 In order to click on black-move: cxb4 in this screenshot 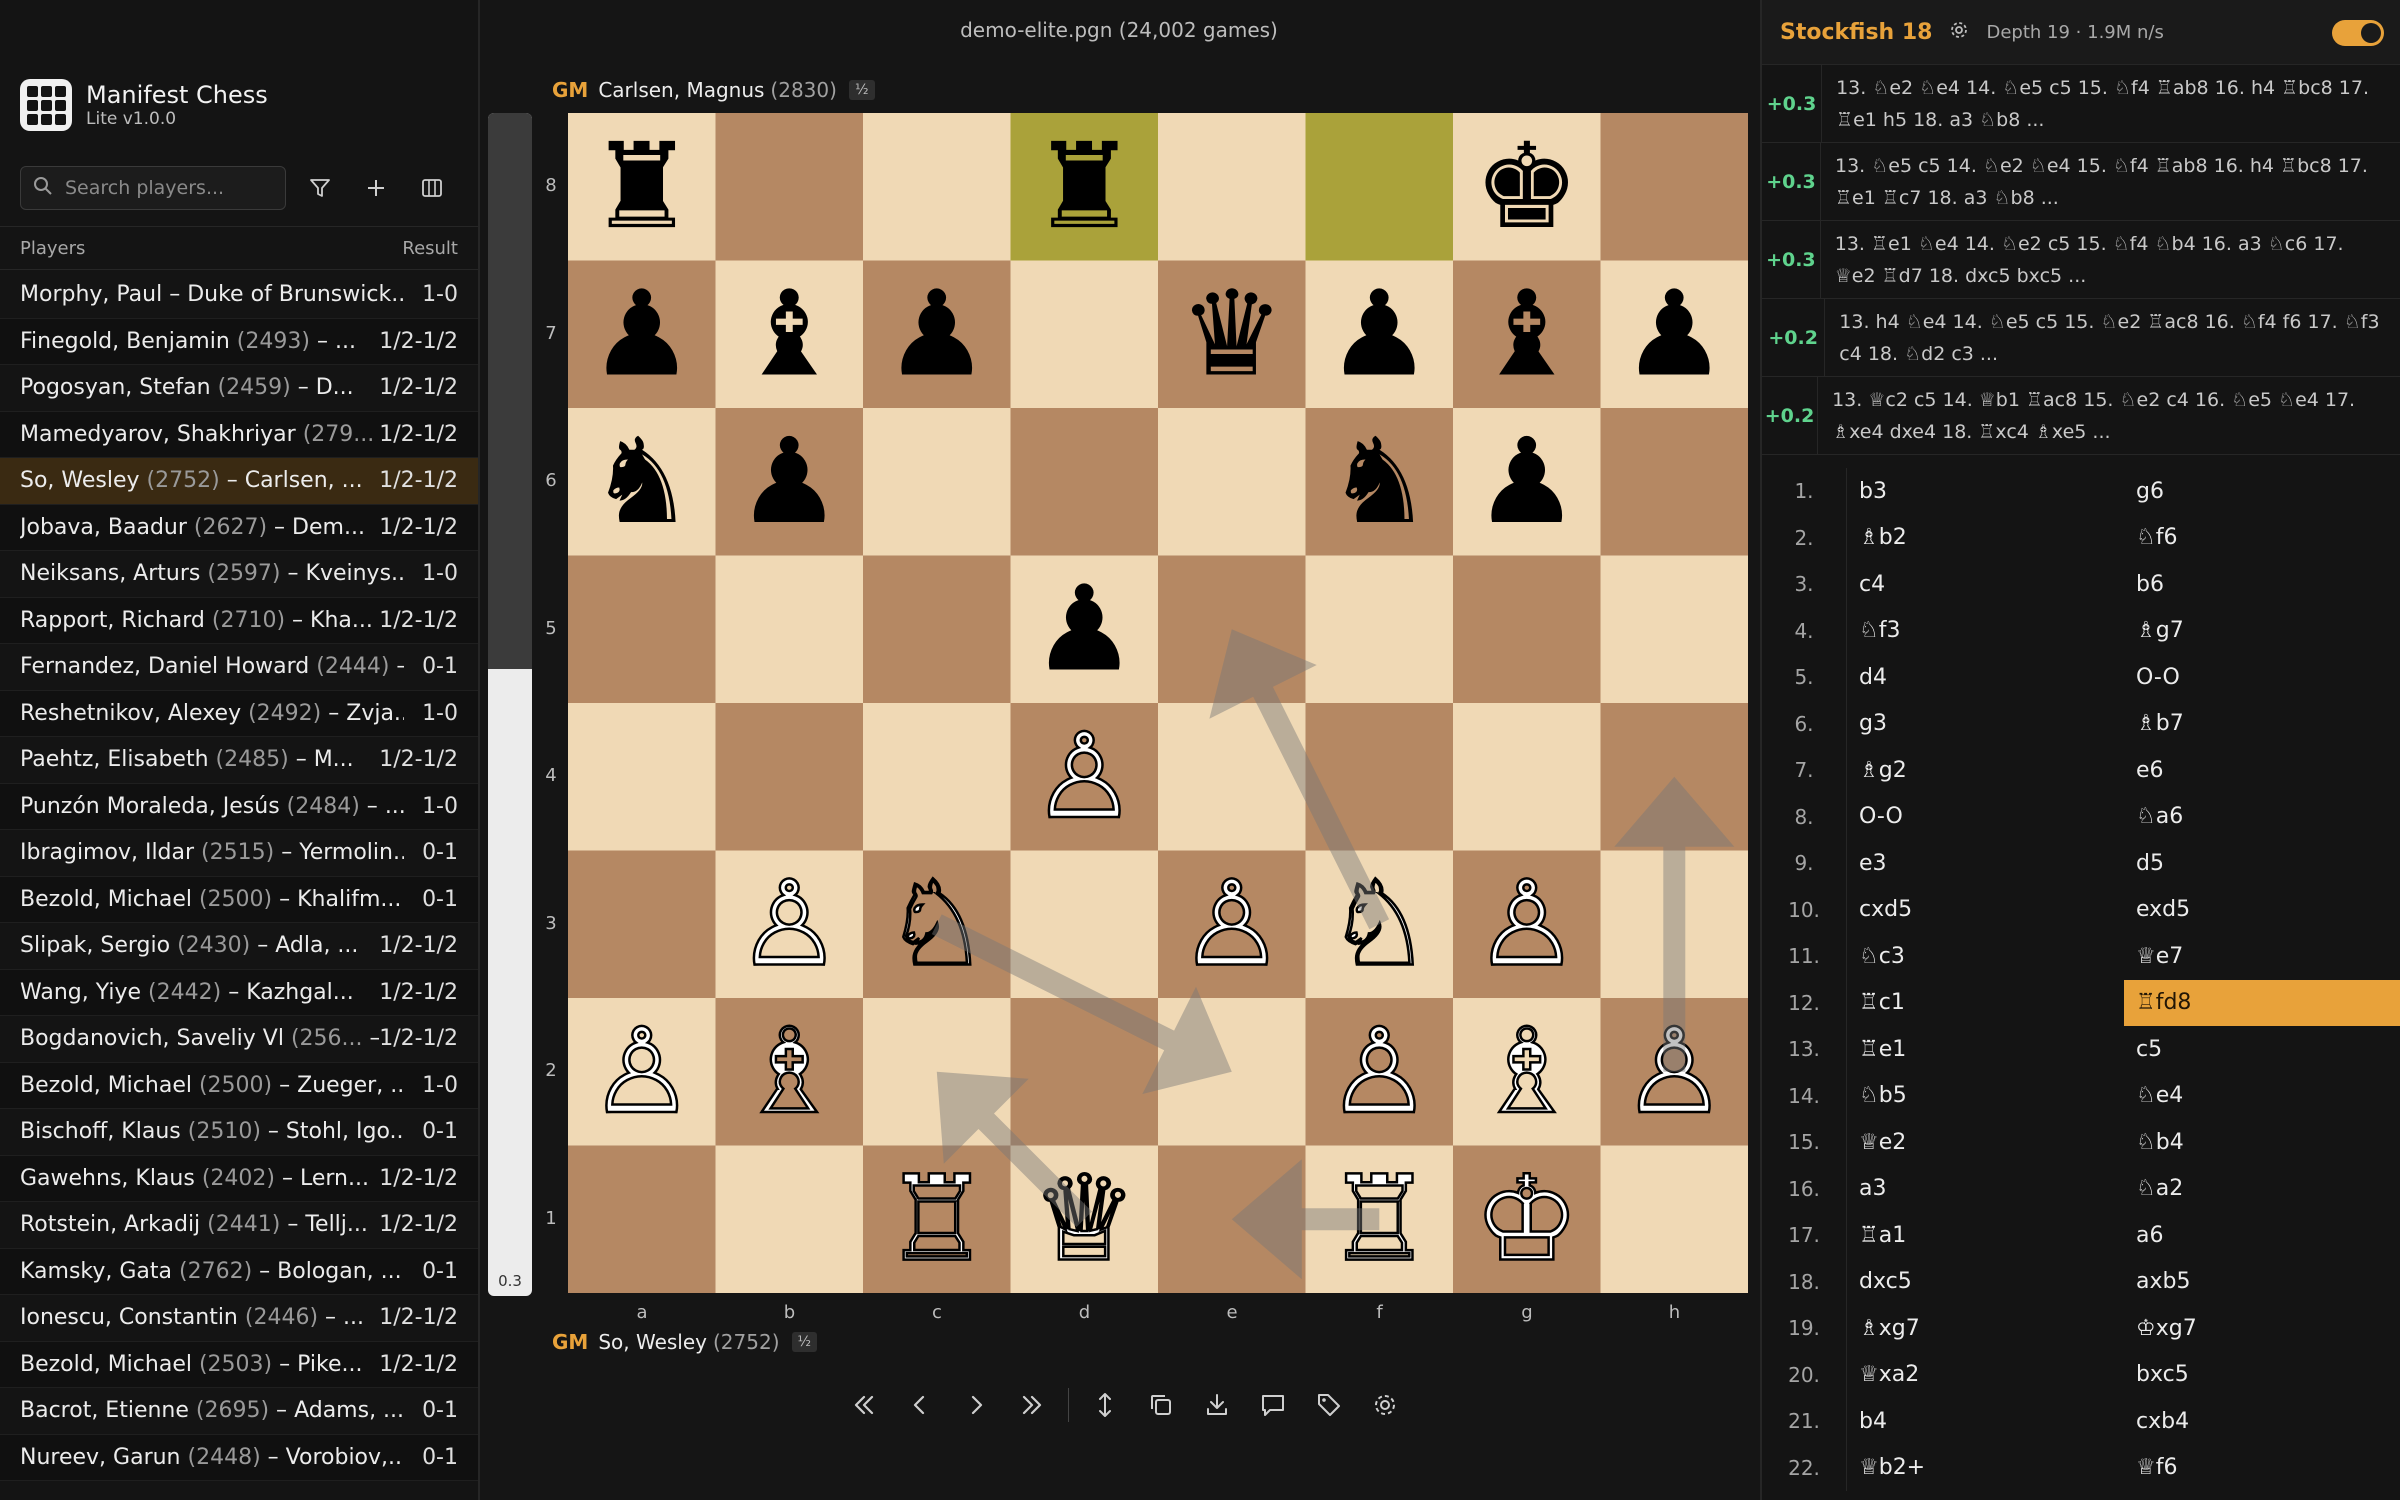, I will do `click(2262, 1421)`.